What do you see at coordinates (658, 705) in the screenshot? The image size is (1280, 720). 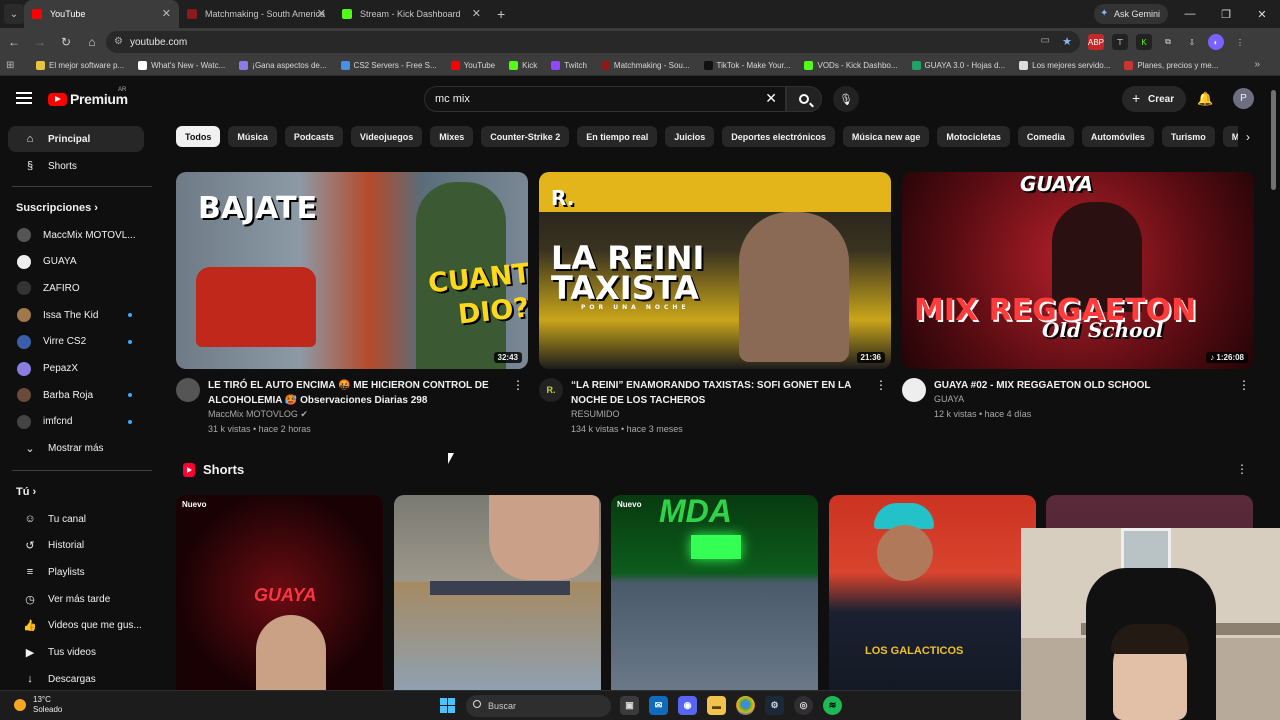 I see `outlook-icon: ✉` at bounding box center [658, 705].